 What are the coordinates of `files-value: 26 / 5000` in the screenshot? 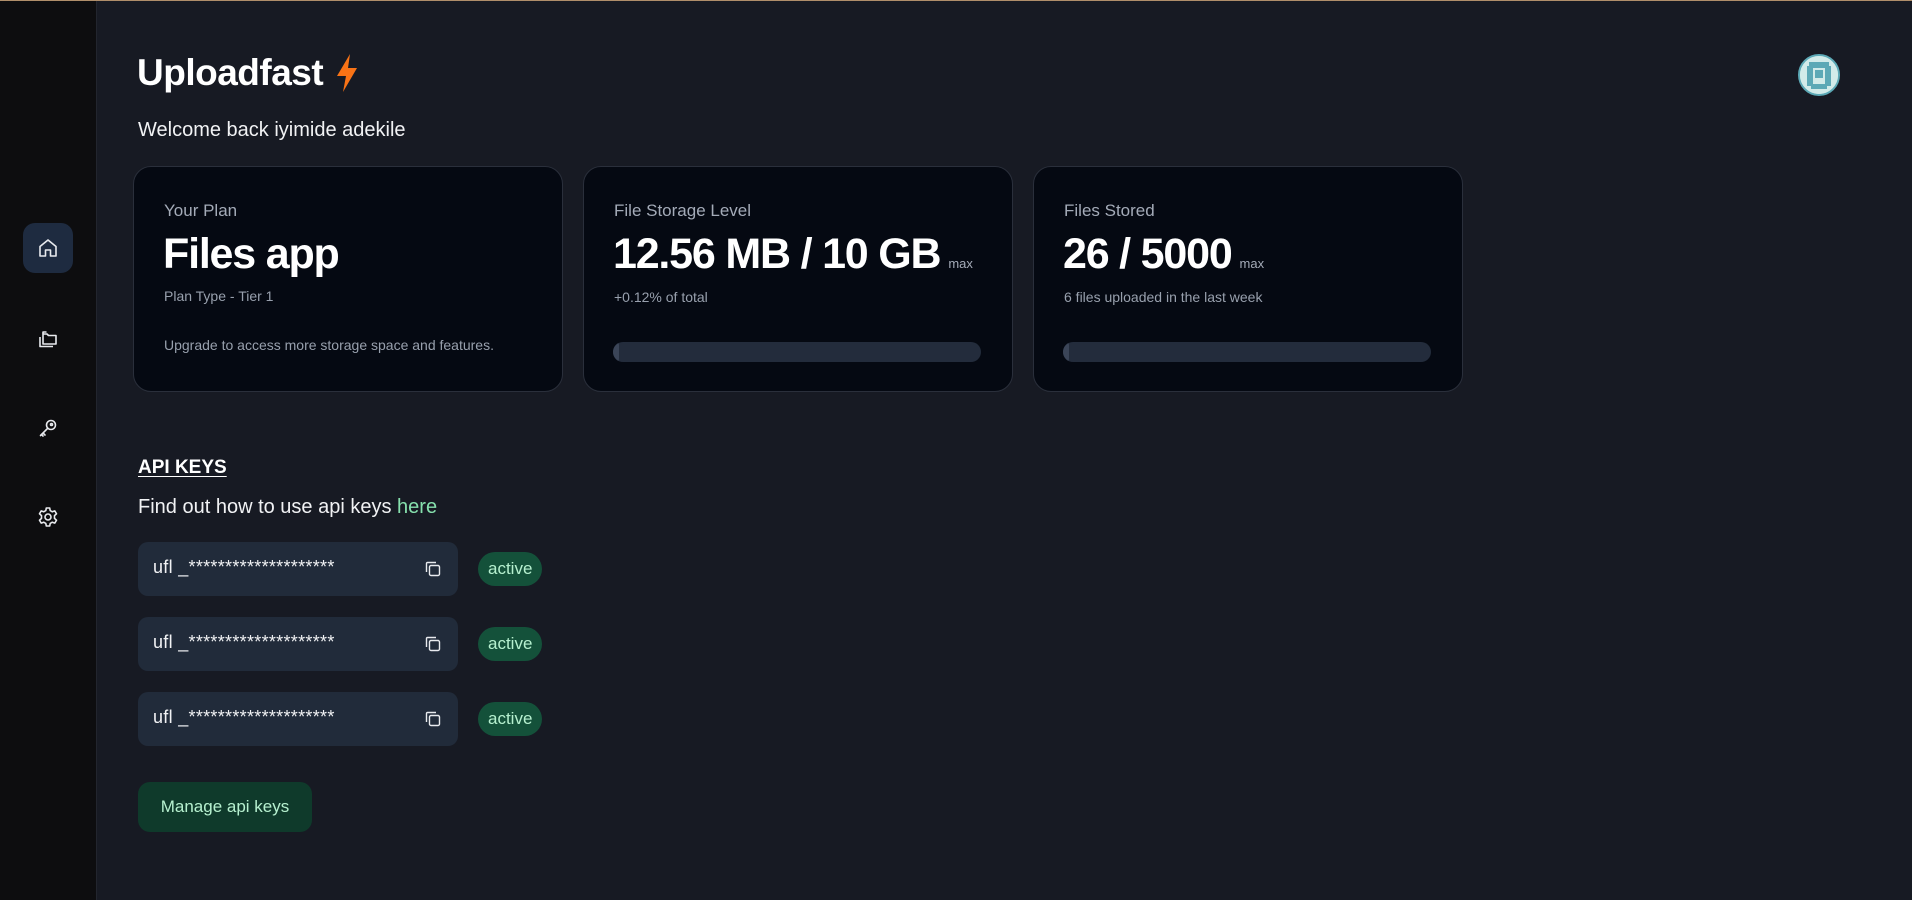 It's located at (1148, 254).